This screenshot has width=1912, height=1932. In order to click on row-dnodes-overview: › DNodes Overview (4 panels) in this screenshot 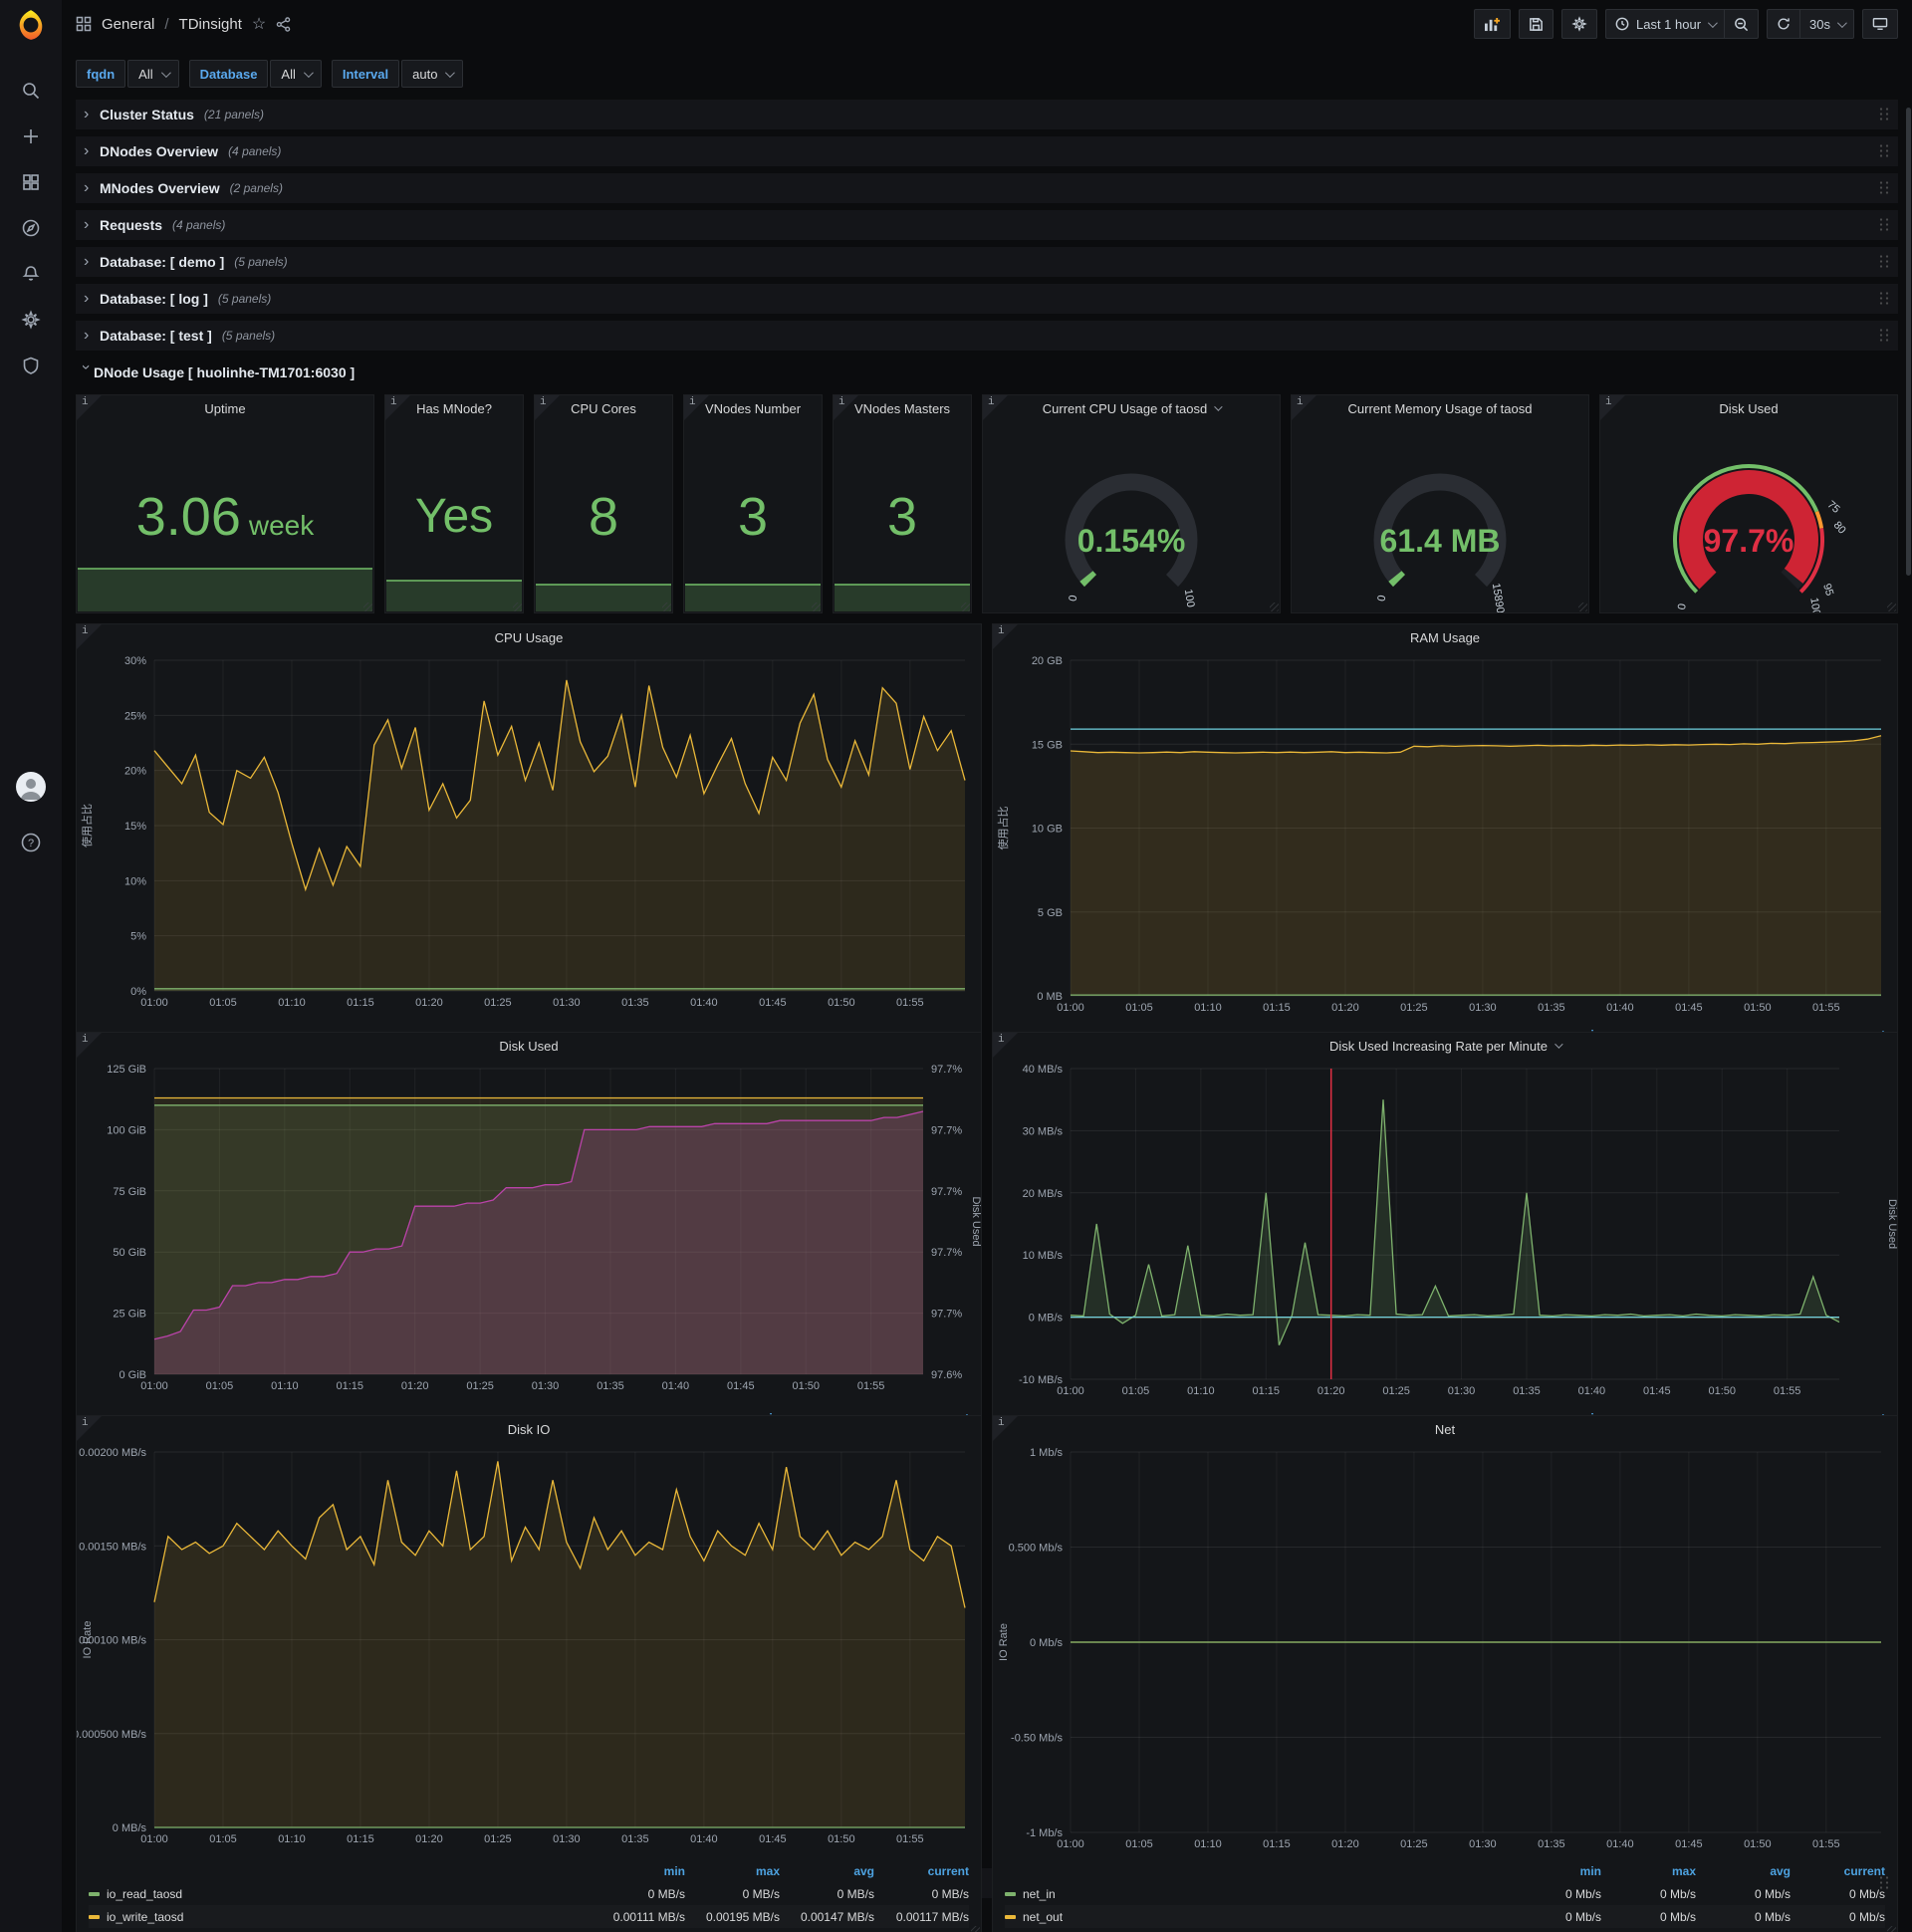, I will do `click(987, 151)`.